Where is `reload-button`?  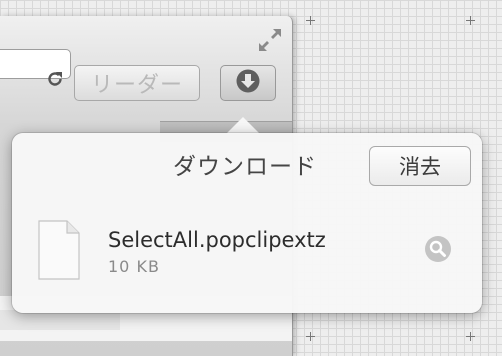 reload-button is located at coordinates (55, 81).